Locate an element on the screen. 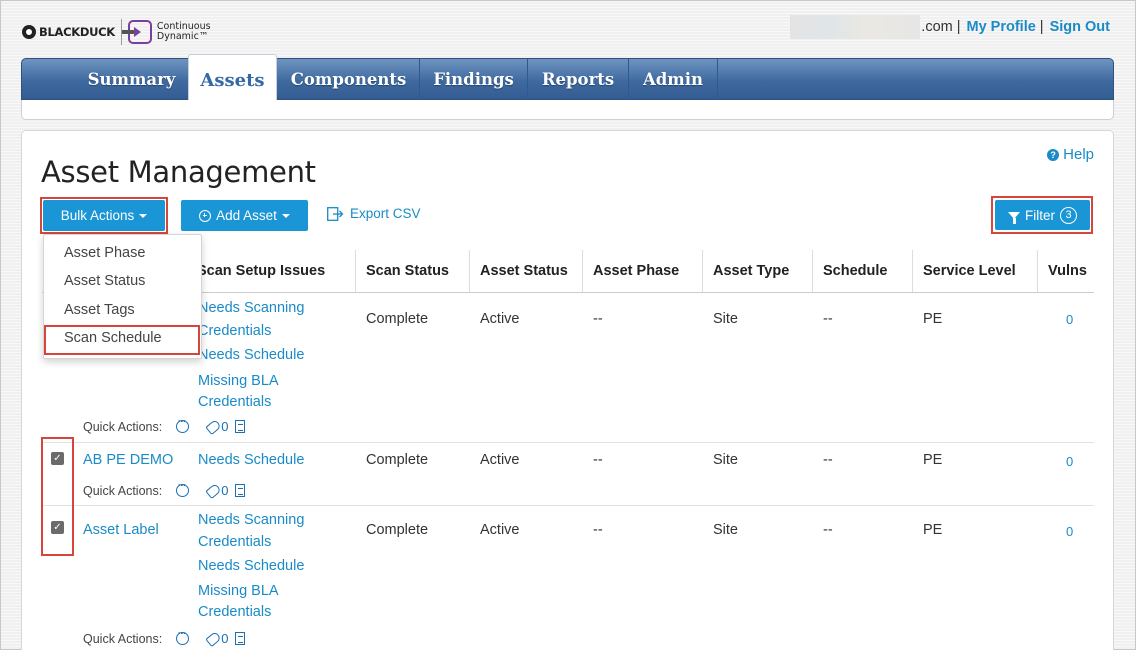  column-header-scan-setup-issues: Scan Setup Issues is located at coordinates (261, 271).